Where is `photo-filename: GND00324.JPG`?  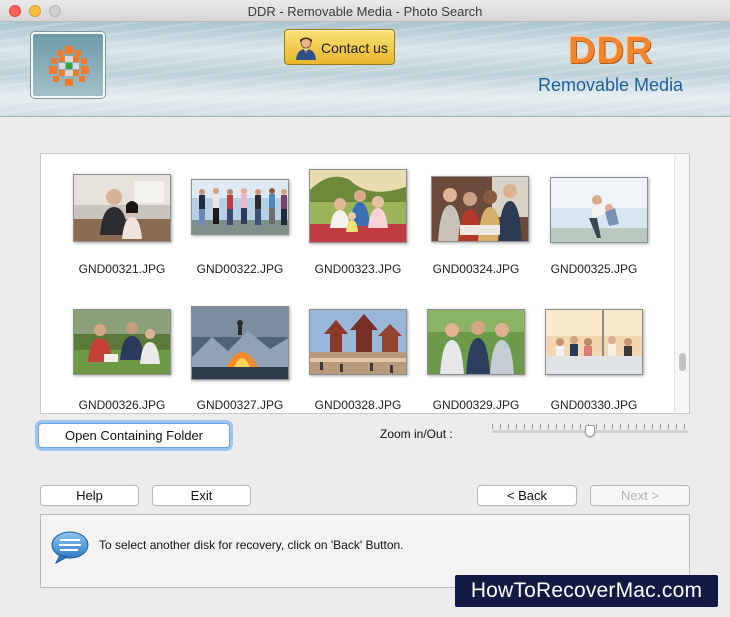
photo-filename: GND00324.JPG is located at coordinates (476, 269).